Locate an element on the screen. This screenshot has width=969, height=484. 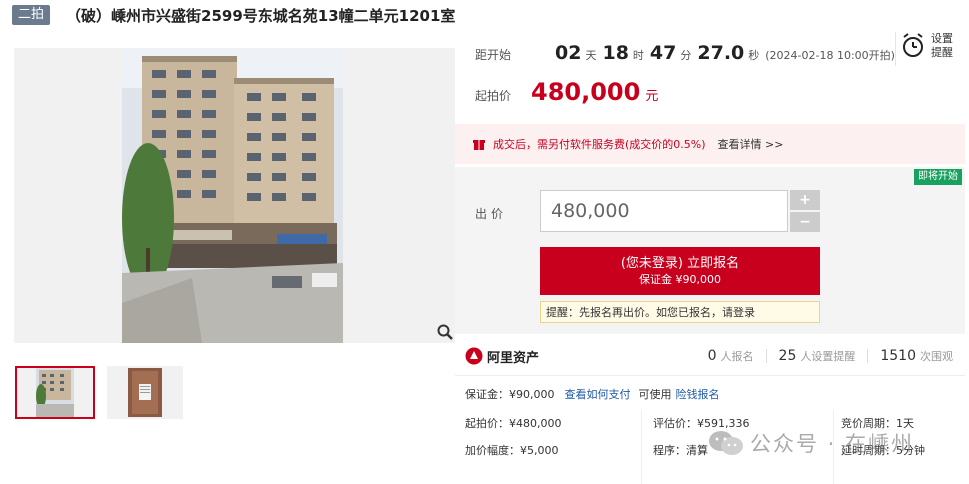
countdown-minutes: 47 is located at coordinates (663, 53).